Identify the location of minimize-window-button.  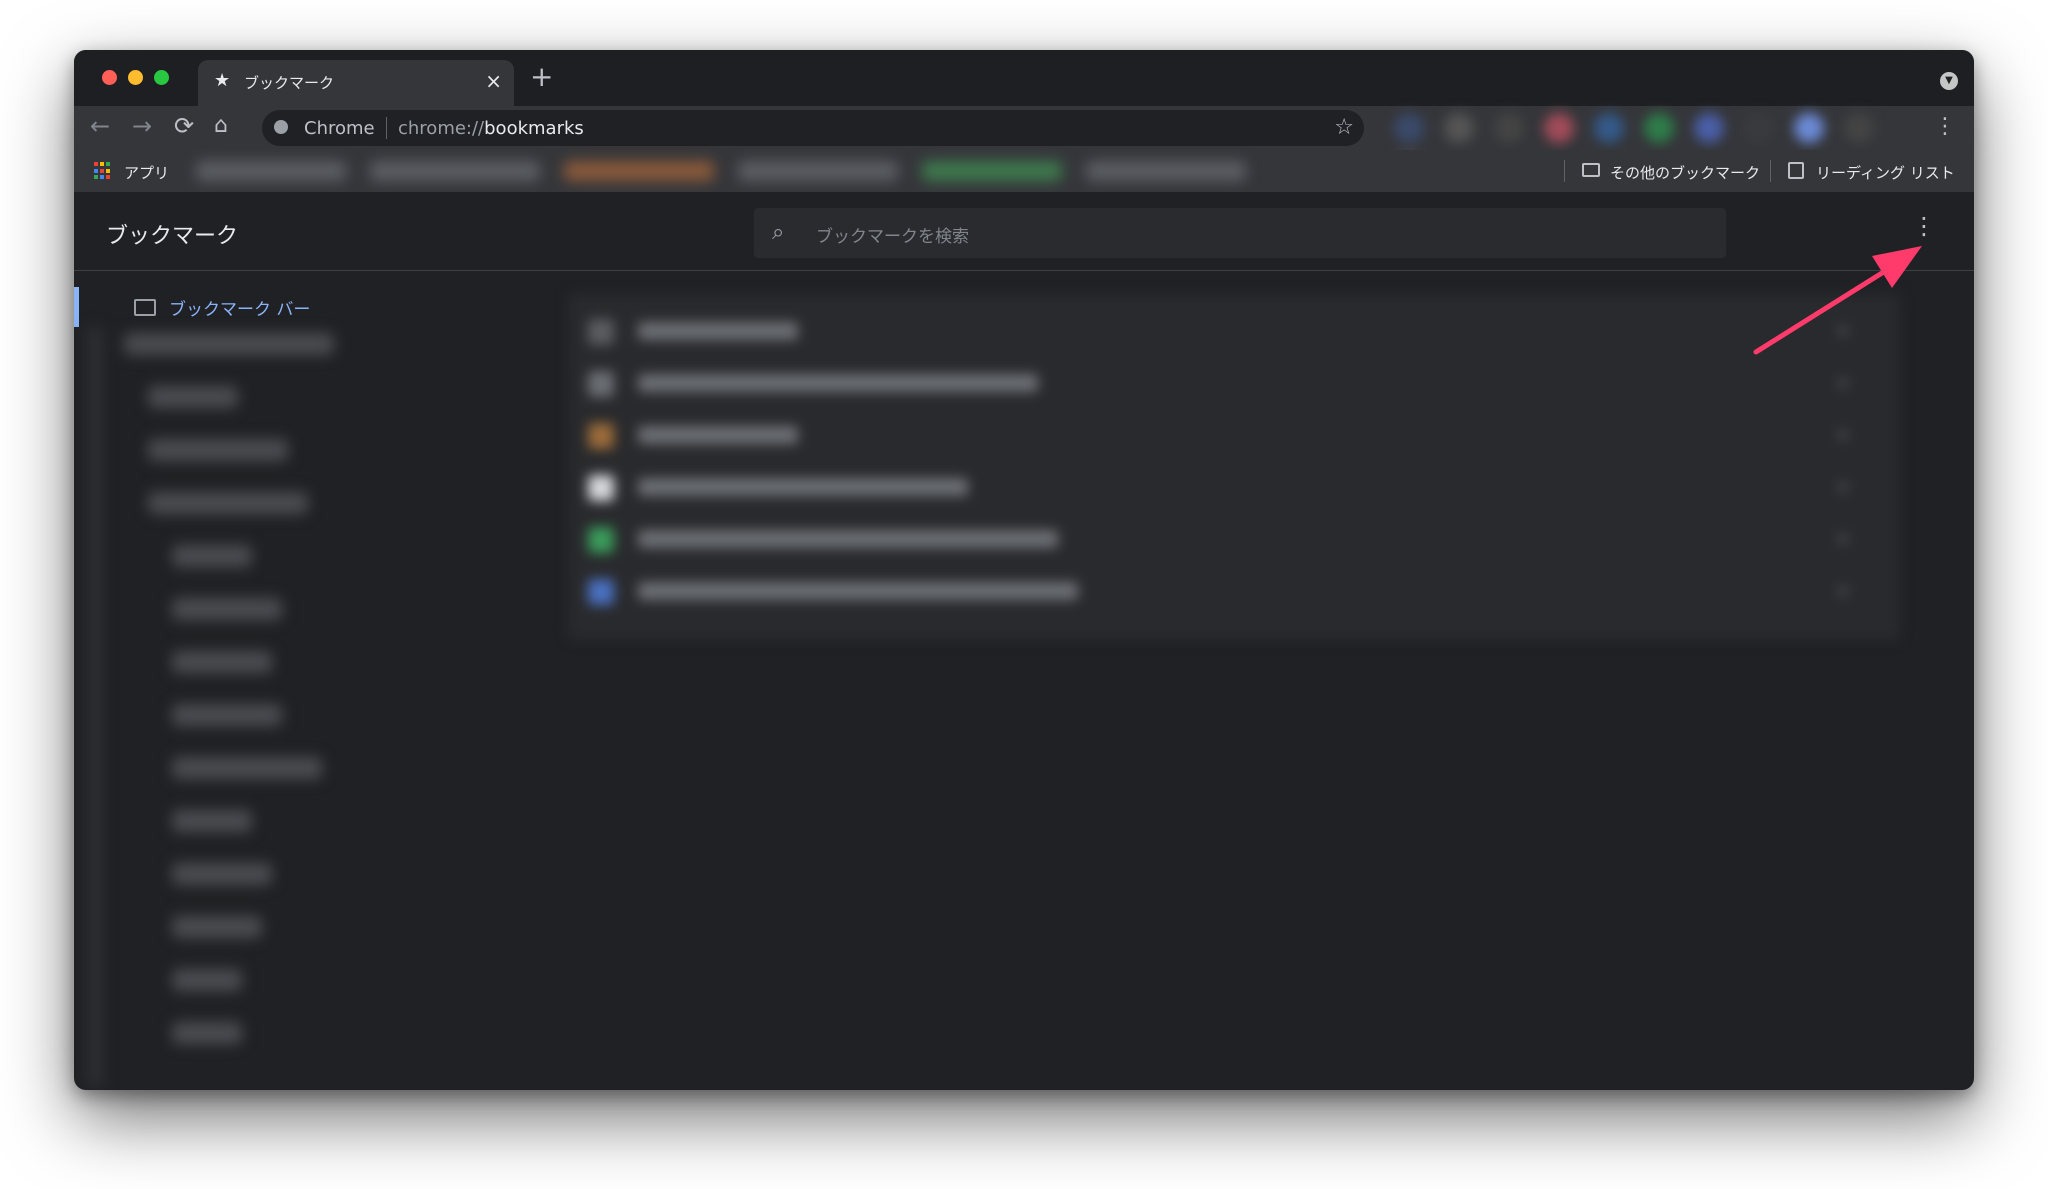
(135, 77).